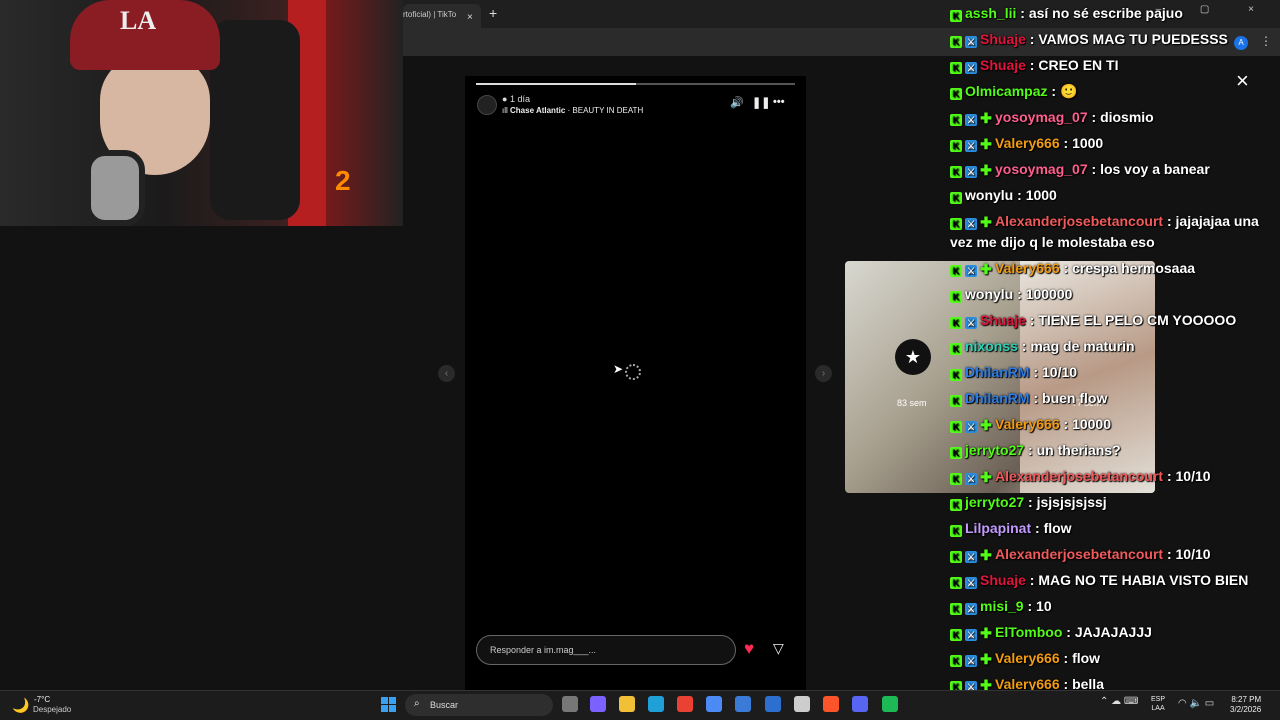 The image size is (1280, 720). What do you see at coordinates (831, 704) in the screenshot?
I see `brave-icon` at bounding box center [831, 704].